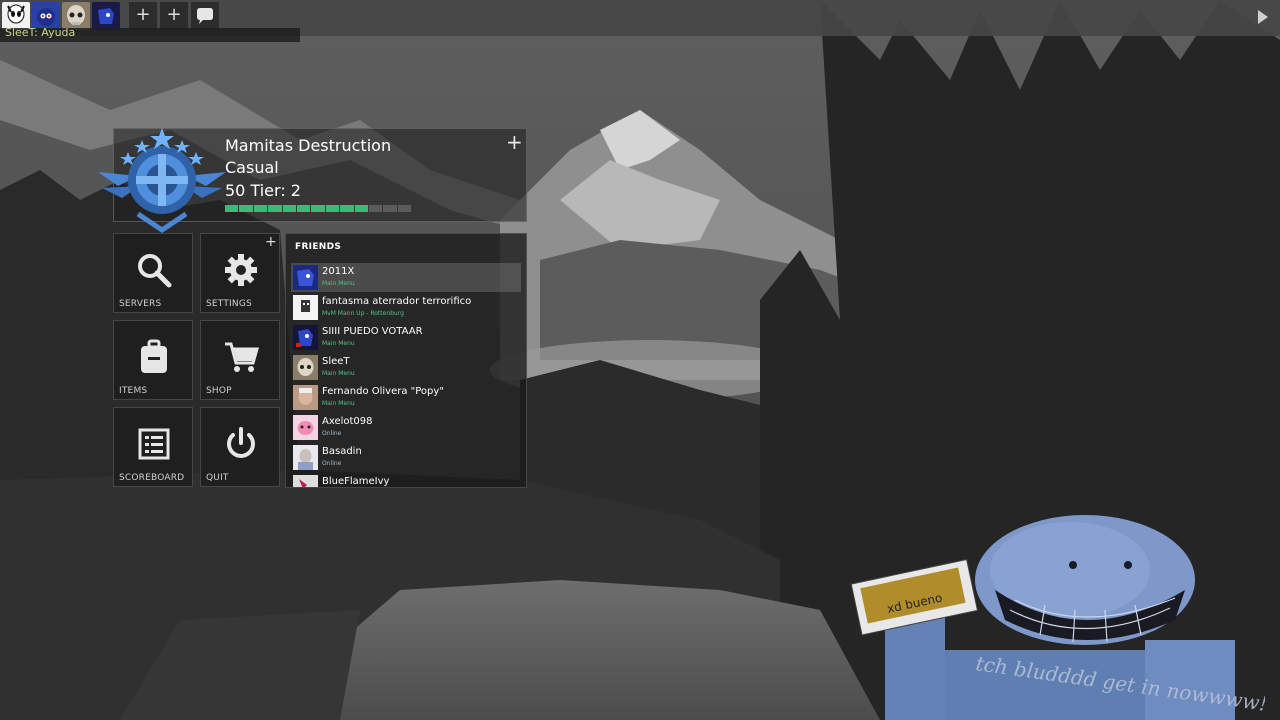 This screenshot has width=1280, height=720. Describe the element at coordinates (241, 442) in the screenshot. I see `power-icon` at that location.